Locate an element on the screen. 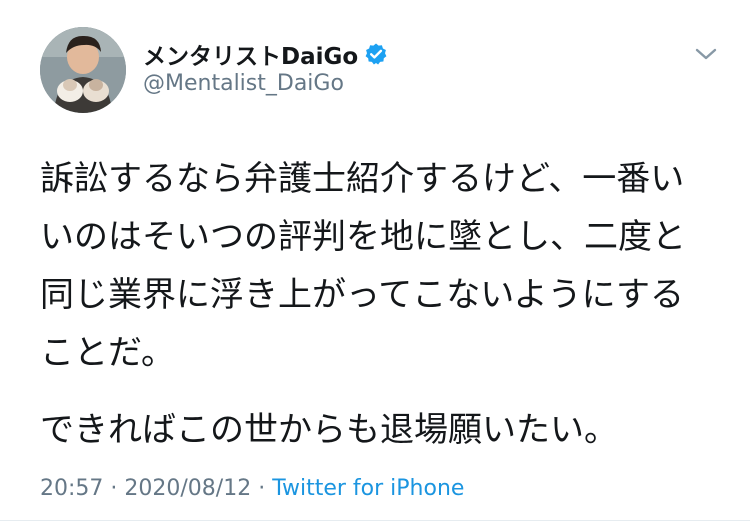  tweet-date: 2020/08/12 is located at coordinates (187, 488).